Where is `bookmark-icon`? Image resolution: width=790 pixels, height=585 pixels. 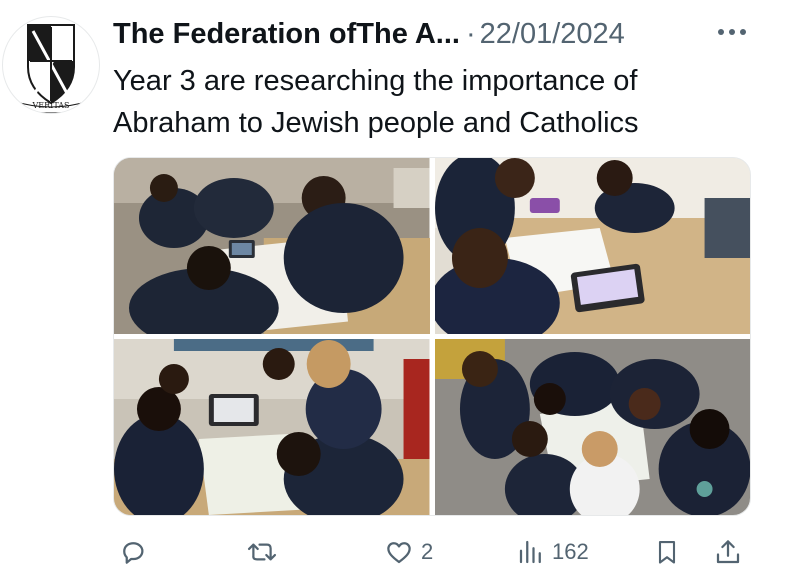 bookmark-icon is located at coordinates (667, 552).